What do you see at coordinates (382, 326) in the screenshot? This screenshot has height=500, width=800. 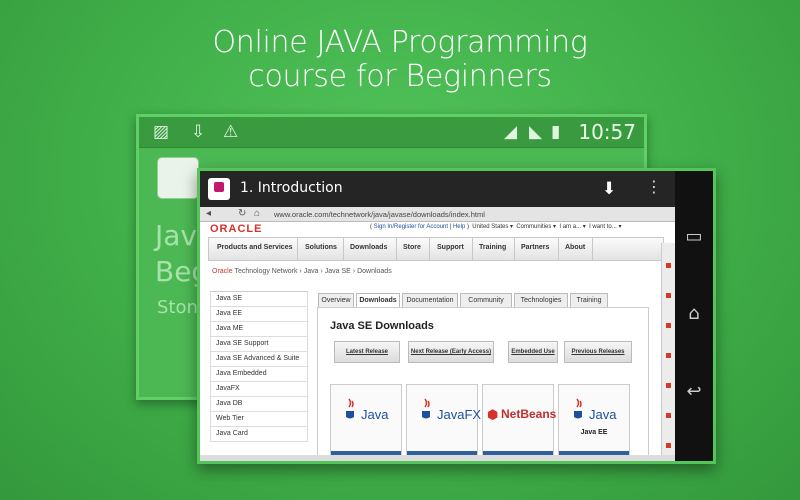 I see `content-title: Java SE Downloads` at bounding box center [382, 326].